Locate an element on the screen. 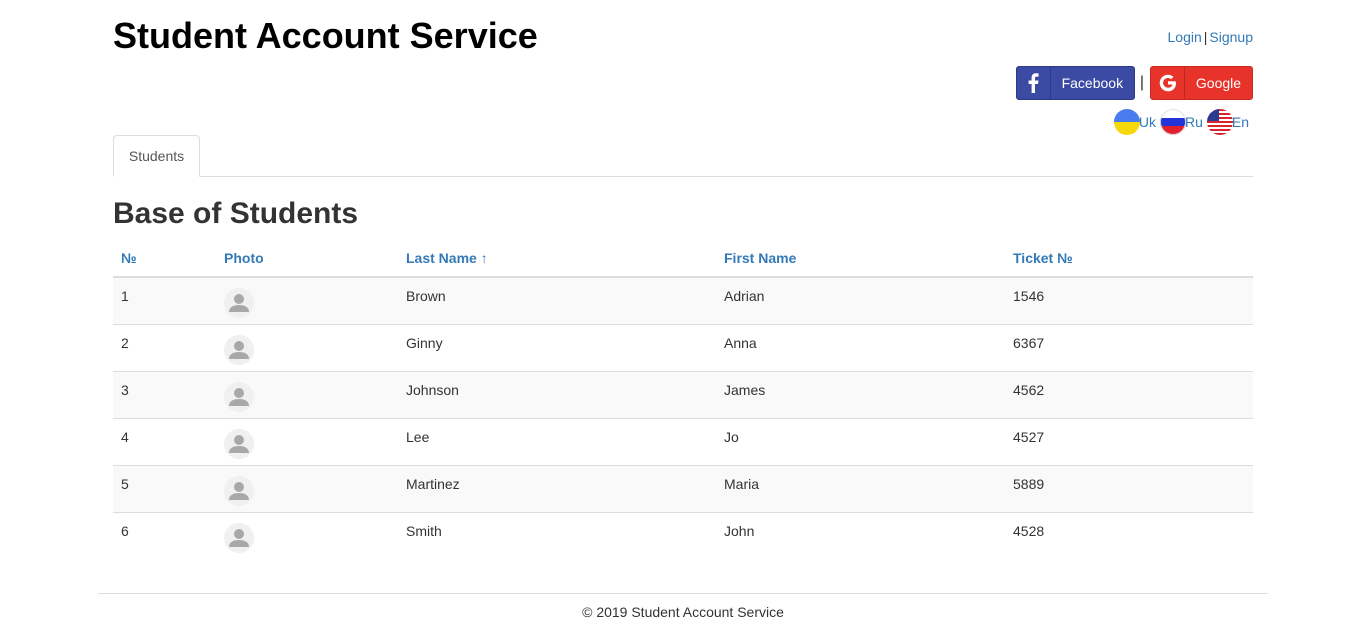 The width and height of the screenshot is (1362, 634). cell-first-name: John is located at coordinates (860, 535).